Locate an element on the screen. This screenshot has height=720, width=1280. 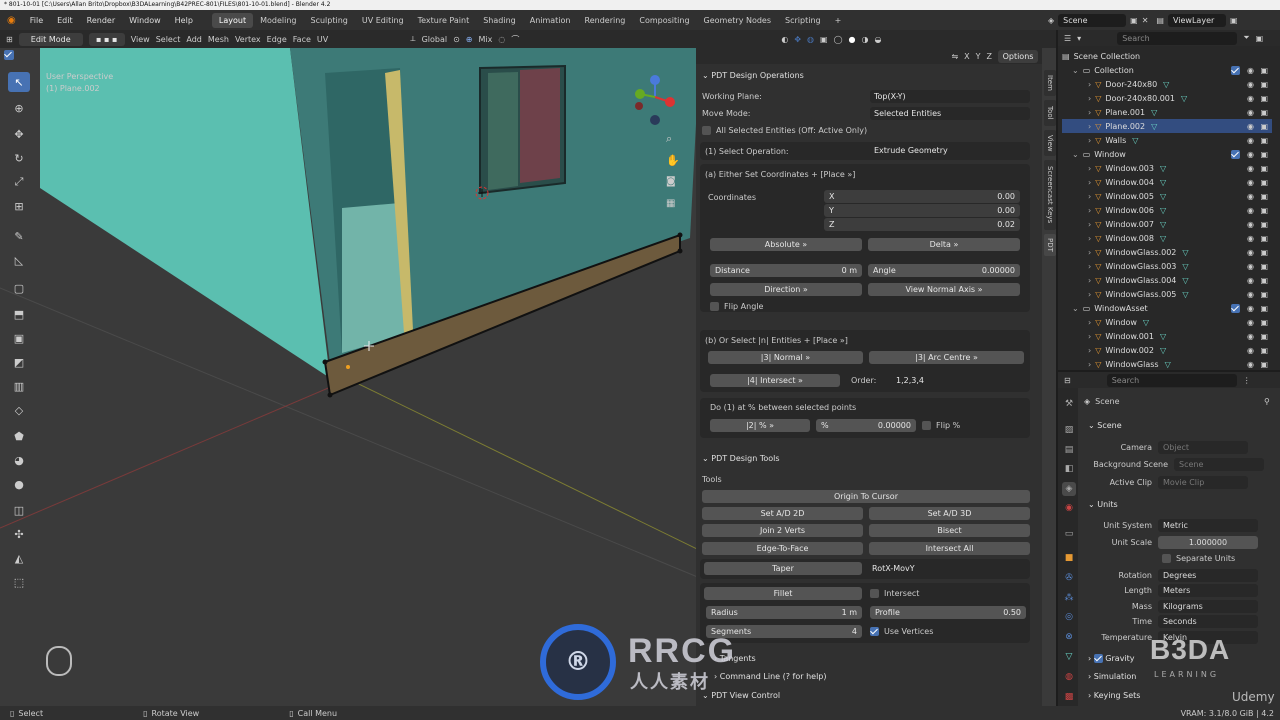
collection-include-checkbox is located at coordinates (1235, 308).